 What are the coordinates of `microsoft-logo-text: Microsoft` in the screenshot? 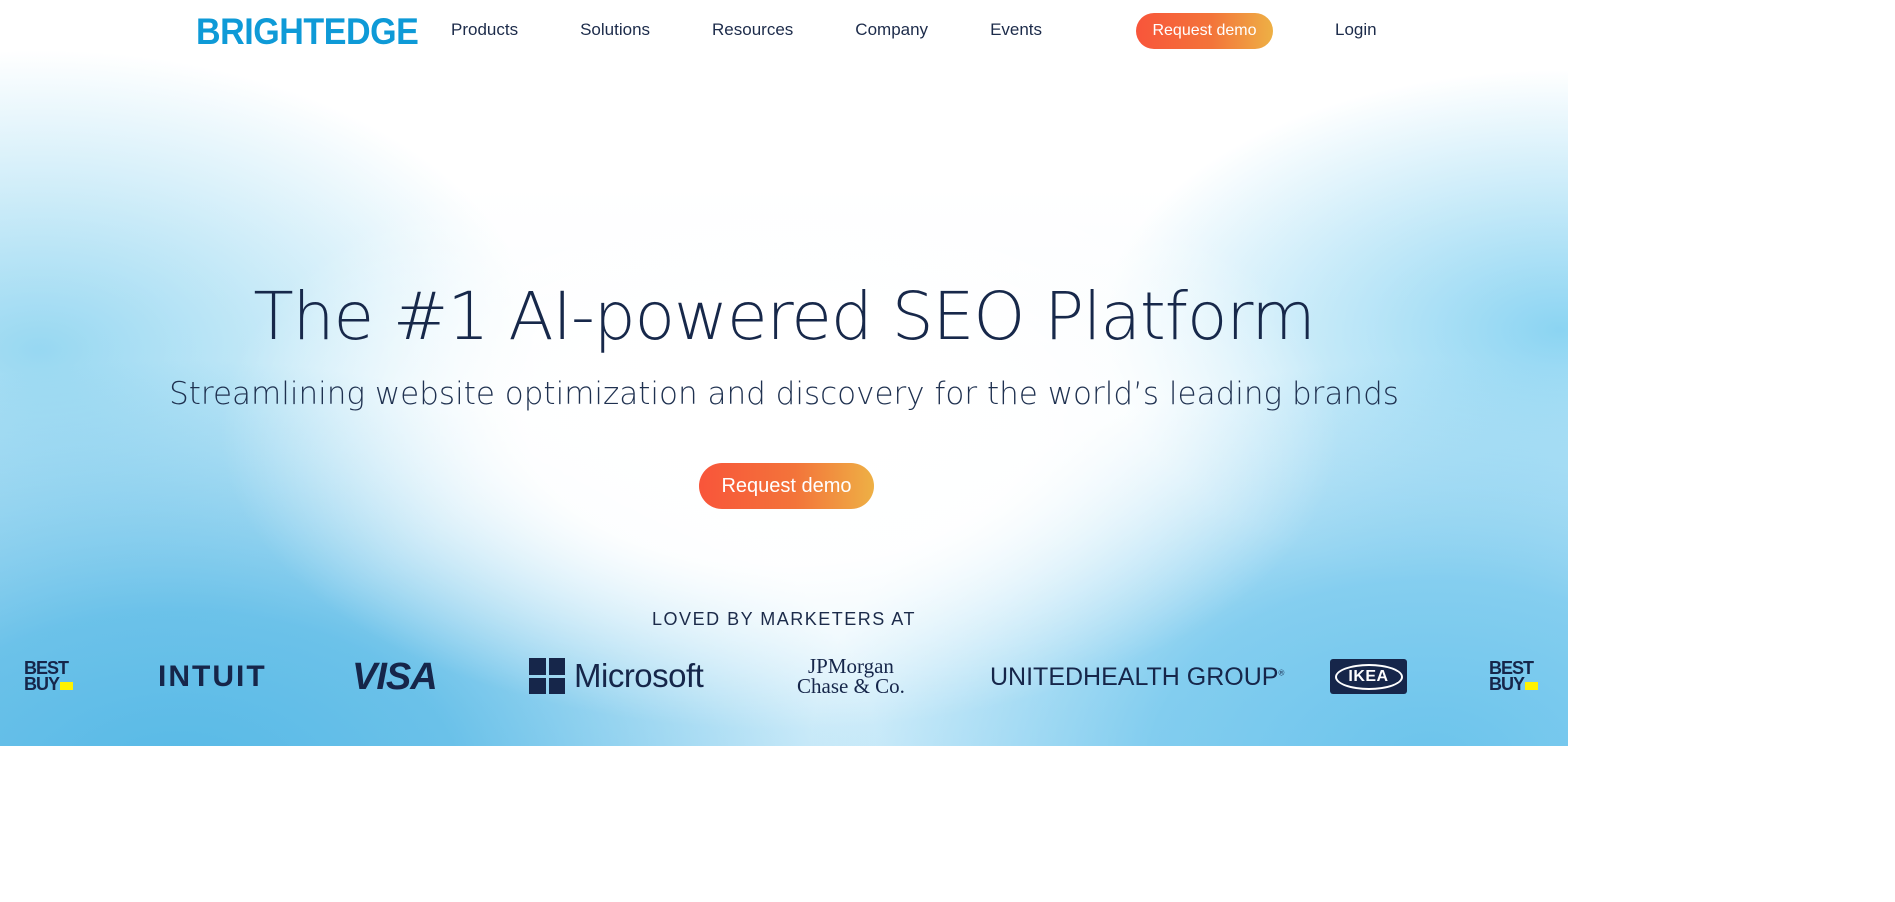 It's located at (639, 675).